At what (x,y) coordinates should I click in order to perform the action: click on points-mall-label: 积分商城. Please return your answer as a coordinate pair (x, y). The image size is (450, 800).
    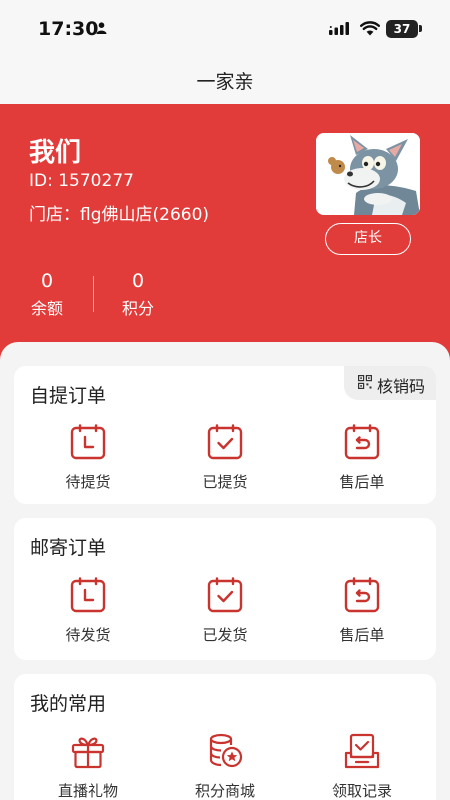
    Looking at the image, I should click on (224, 791).